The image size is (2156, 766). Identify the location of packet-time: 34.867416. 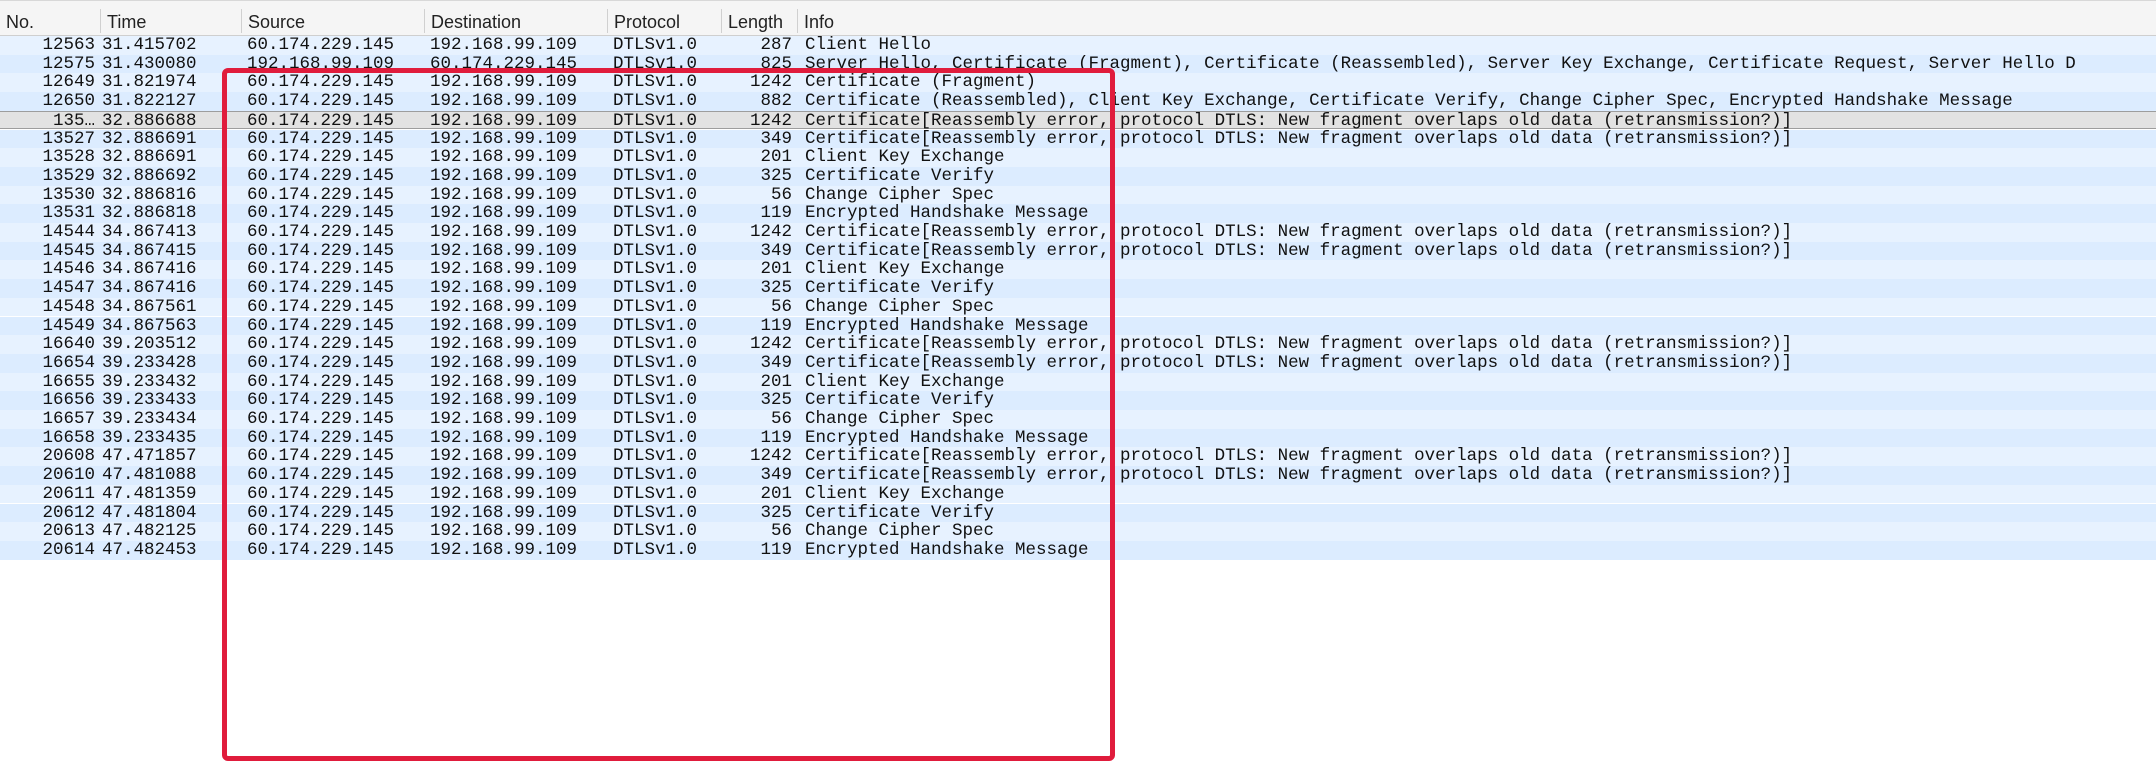
(149, 270).